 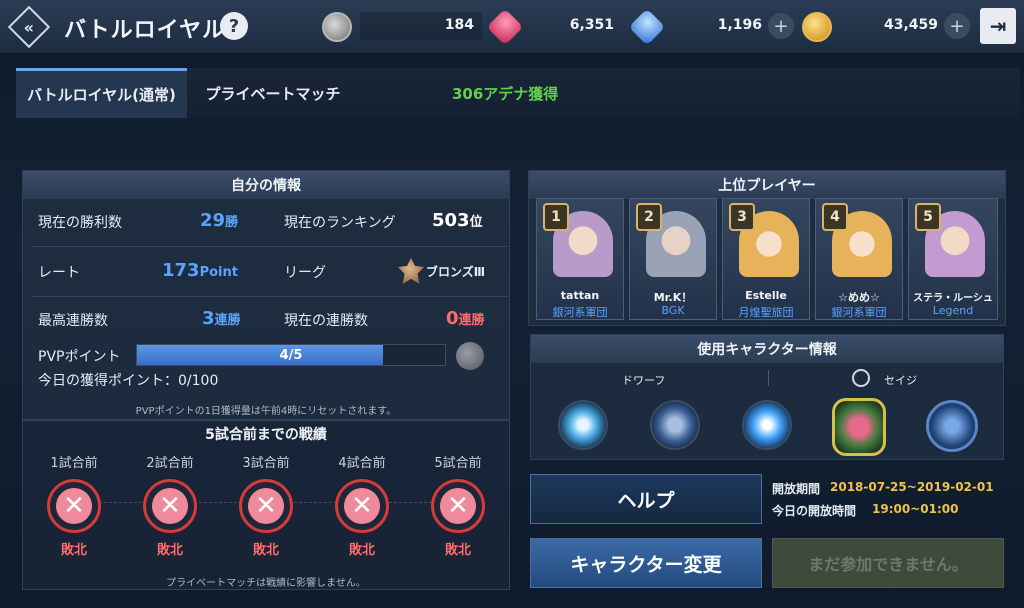 What do you see at coordinates (781, 26) in the screenshot?
I see `add-blue-gem-button: +` at bounding box center [781, 26].